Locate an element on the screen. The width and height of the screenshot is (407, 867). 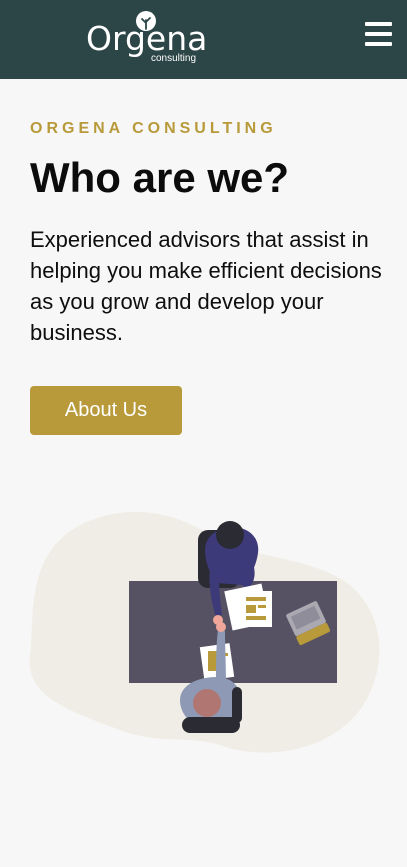
person-bottom-arm is located at coordinates (221, 657).